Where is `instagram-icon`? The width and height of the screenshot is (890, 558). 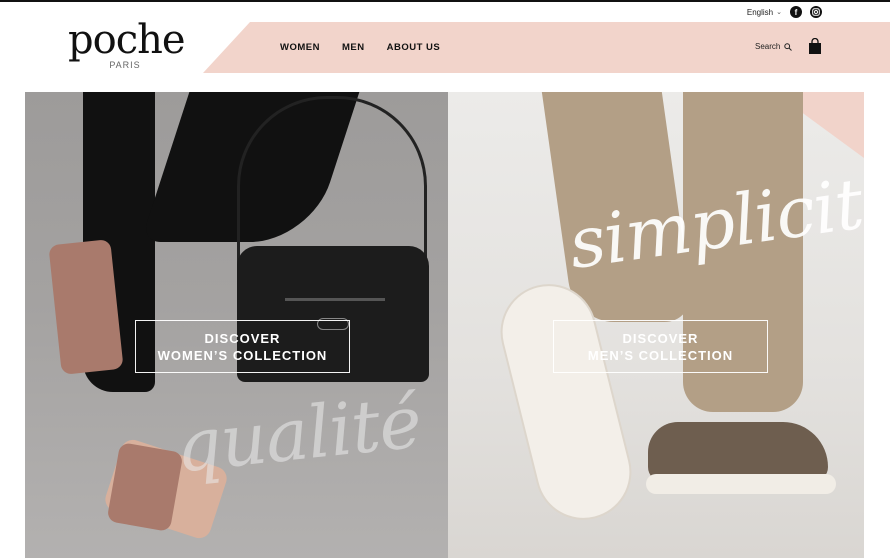 instagram-icon is located at coordinates (816, 12).